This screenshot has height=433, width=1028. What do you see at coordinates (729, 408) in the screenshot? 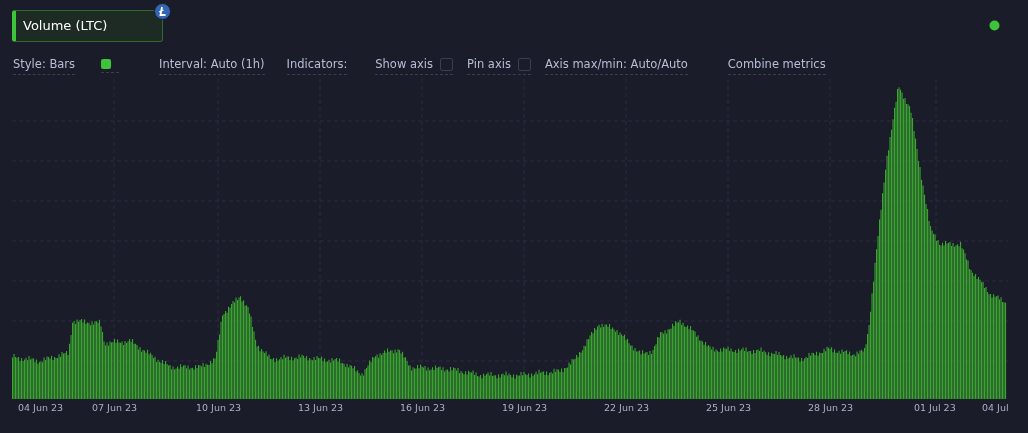
I see `axis-label: 25 Jun 23` at bounding box center [729, 408].